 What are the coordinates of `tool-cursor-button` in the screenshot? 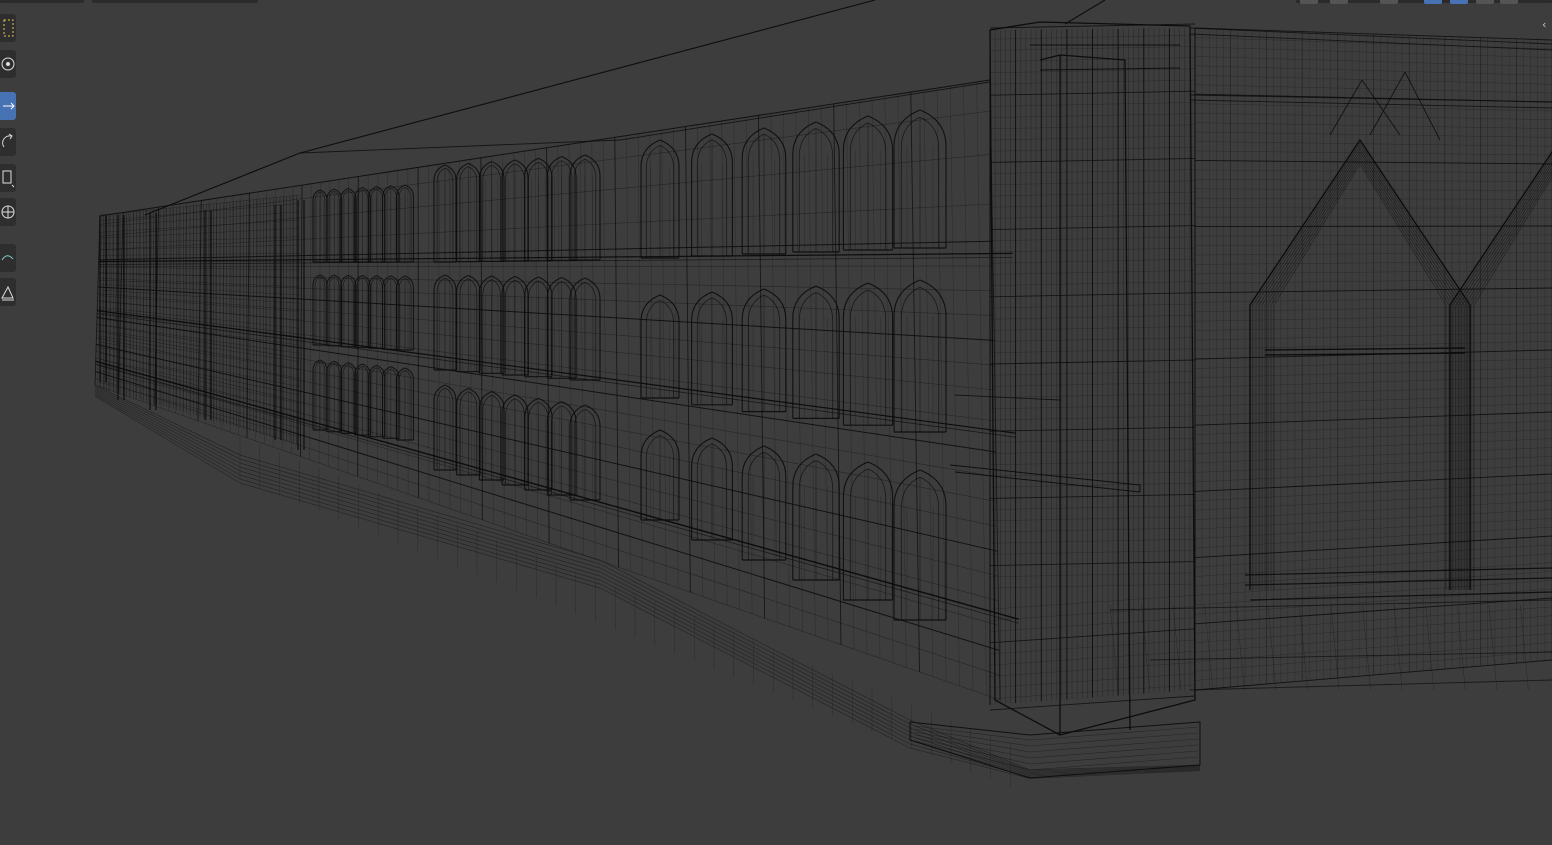 It's located at (8, 64).